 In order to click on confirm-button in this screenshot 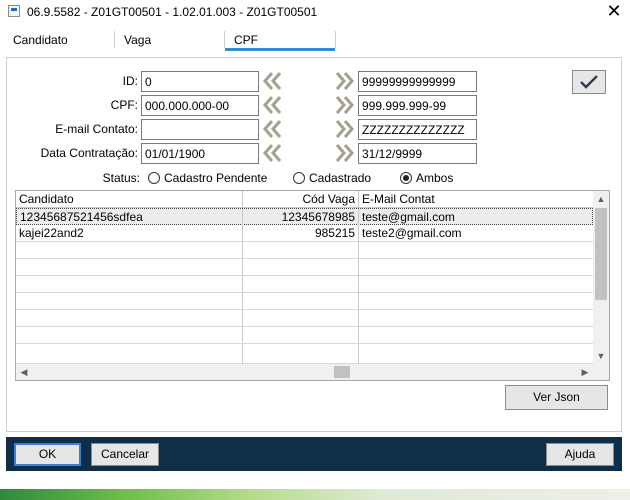, I will do `click(589, 82)`.